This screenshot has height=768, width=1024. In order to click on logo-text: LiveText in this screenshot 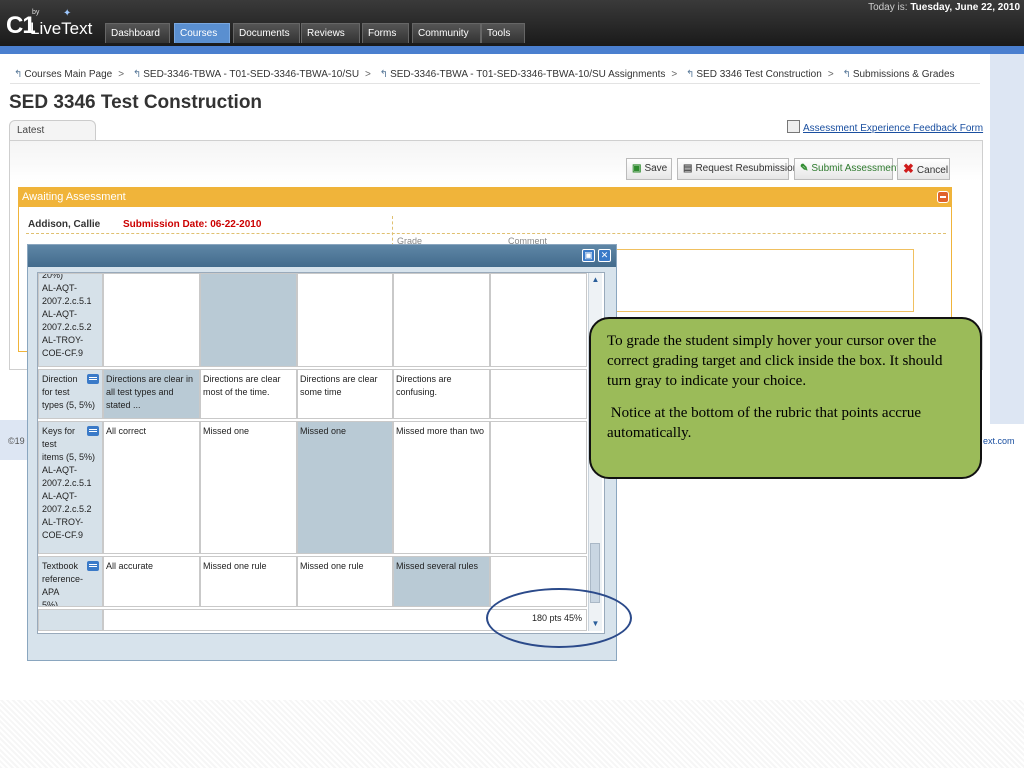, I will do `click(61, 28)`.